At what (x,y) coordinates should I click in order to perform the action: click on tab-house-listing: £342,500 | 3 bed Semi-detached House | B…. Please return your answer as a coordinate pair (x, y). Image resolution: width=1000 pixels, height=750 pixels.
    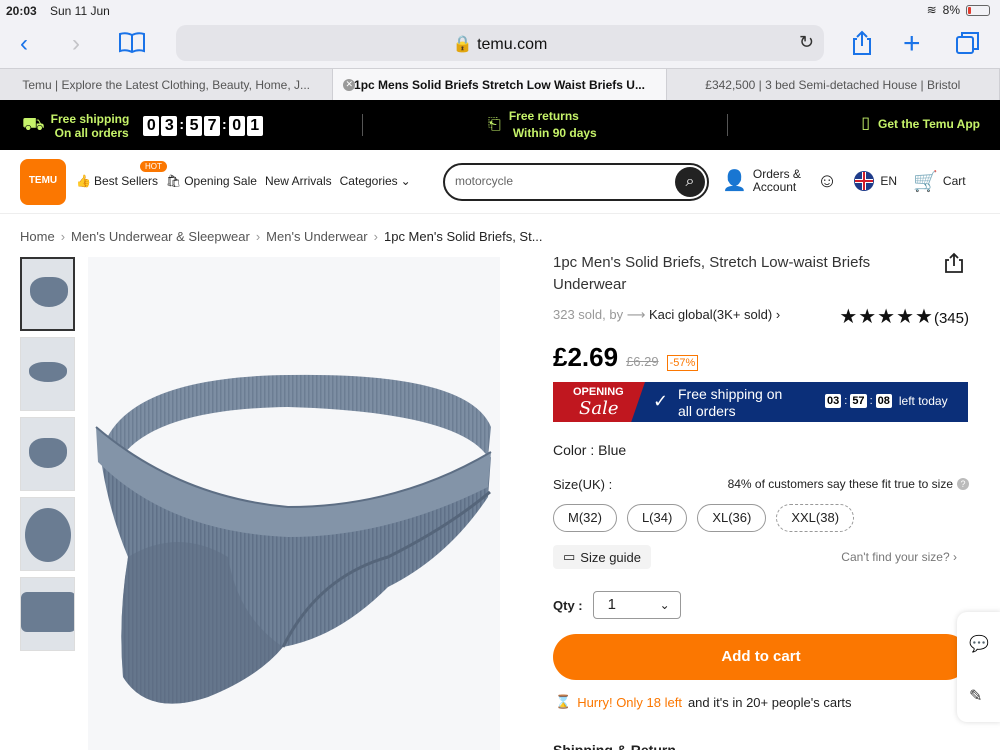
    Looking at the image, I should click on (833, 84).